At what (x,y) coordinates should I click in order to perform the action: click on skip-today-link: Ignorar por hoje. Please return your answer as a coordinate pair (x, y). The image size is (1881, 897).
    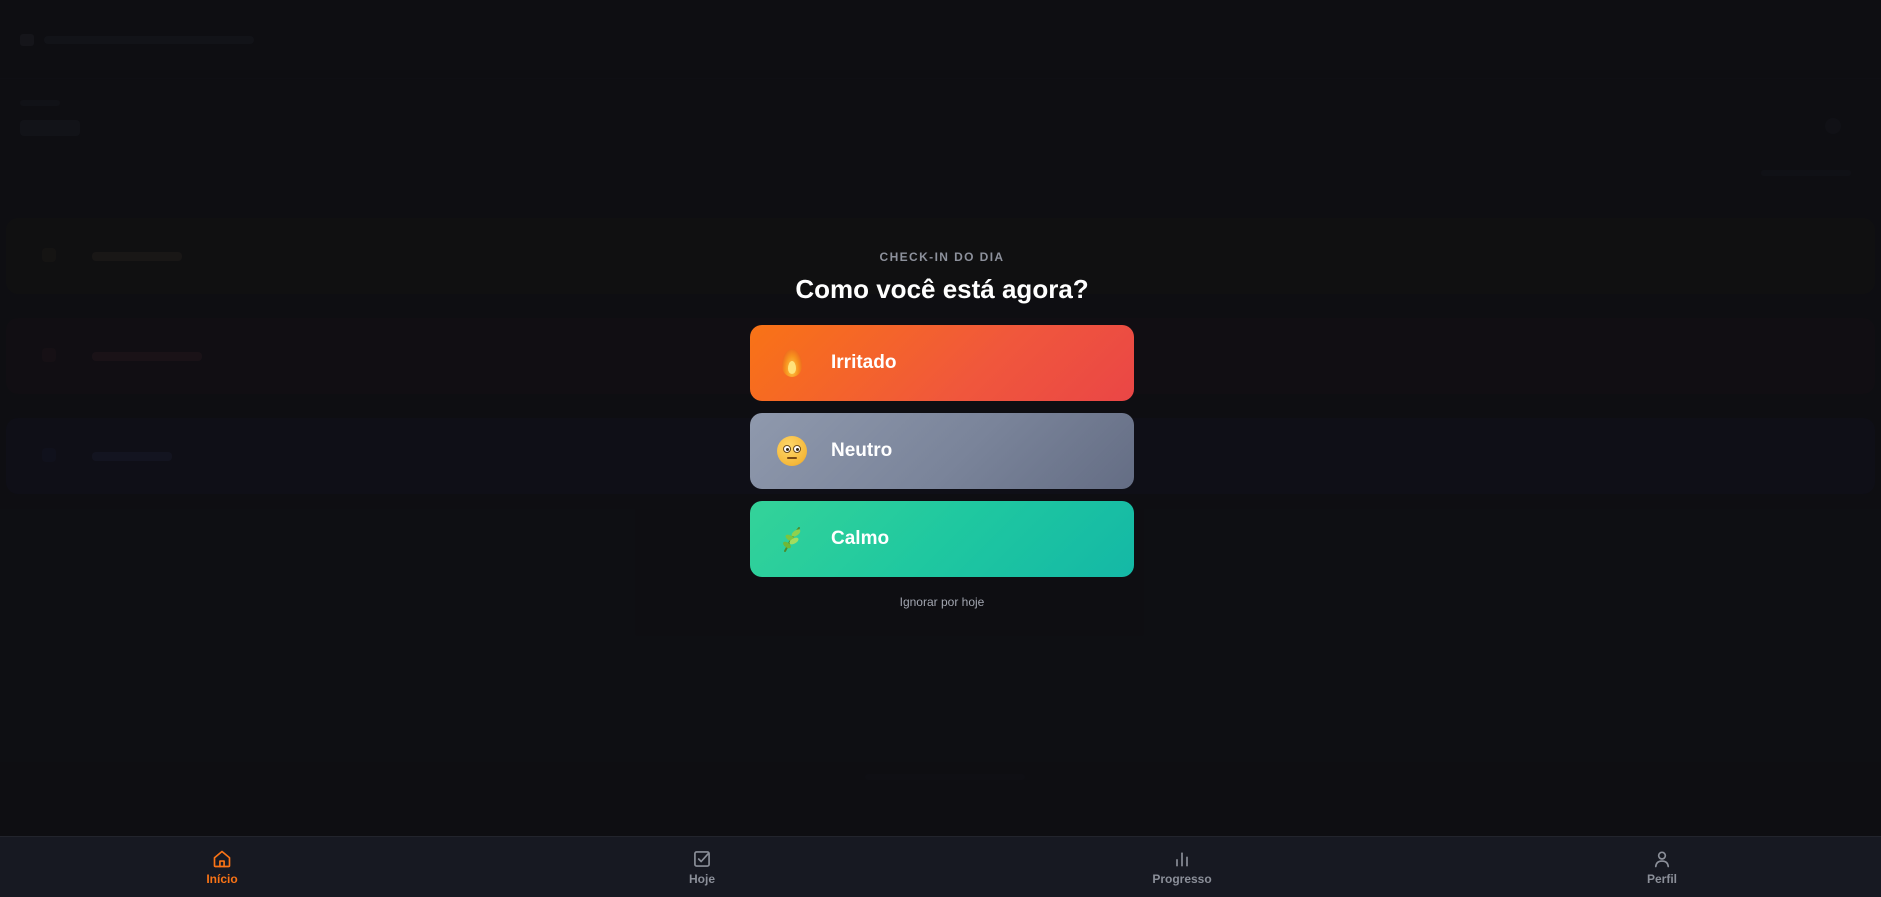
    Looking at the image, I should click on (942, 602).